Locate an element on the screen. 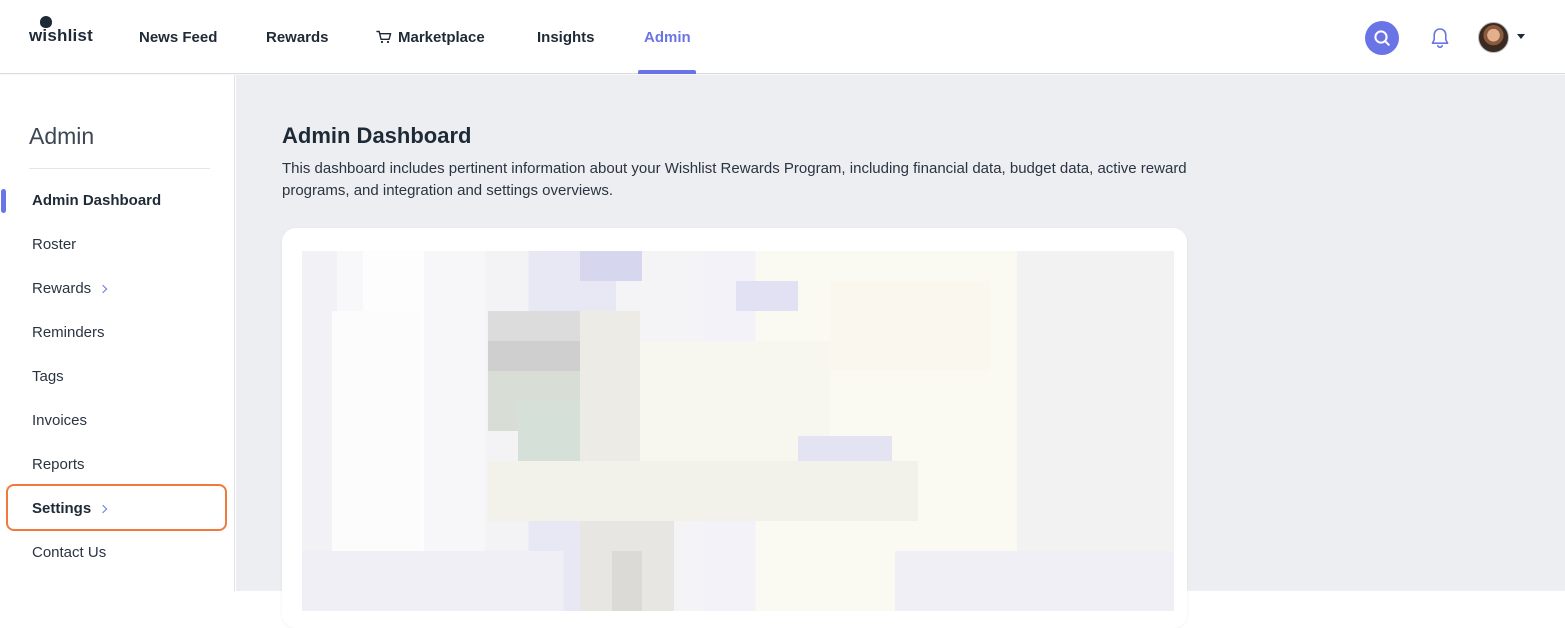 This screenshot has width=1565, height=628. wishlist-logo: wishlist is located at coordinates (64, 32).